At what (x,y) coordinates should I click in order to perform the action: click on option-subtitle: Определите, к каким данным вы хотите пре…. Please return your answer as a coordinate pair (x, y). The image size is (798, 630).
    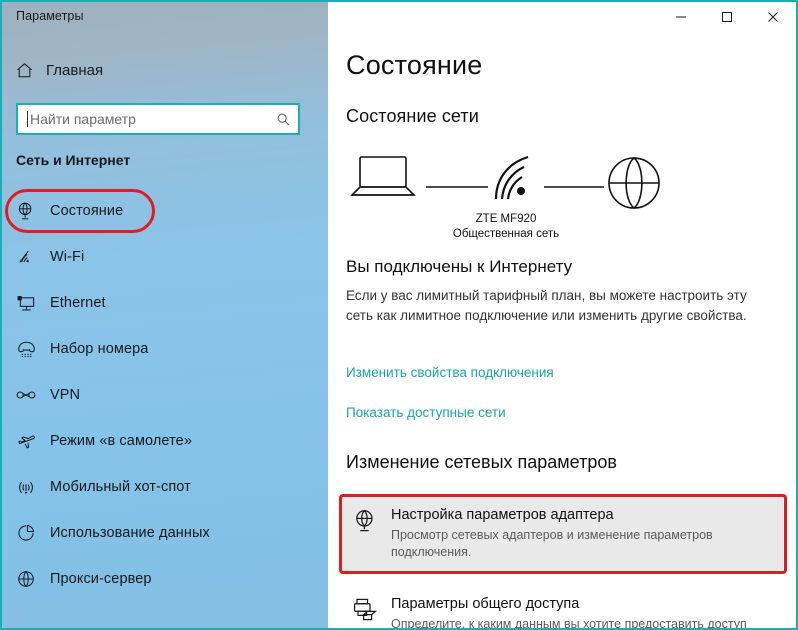
    Looking at the image, I should click on (569, 622).